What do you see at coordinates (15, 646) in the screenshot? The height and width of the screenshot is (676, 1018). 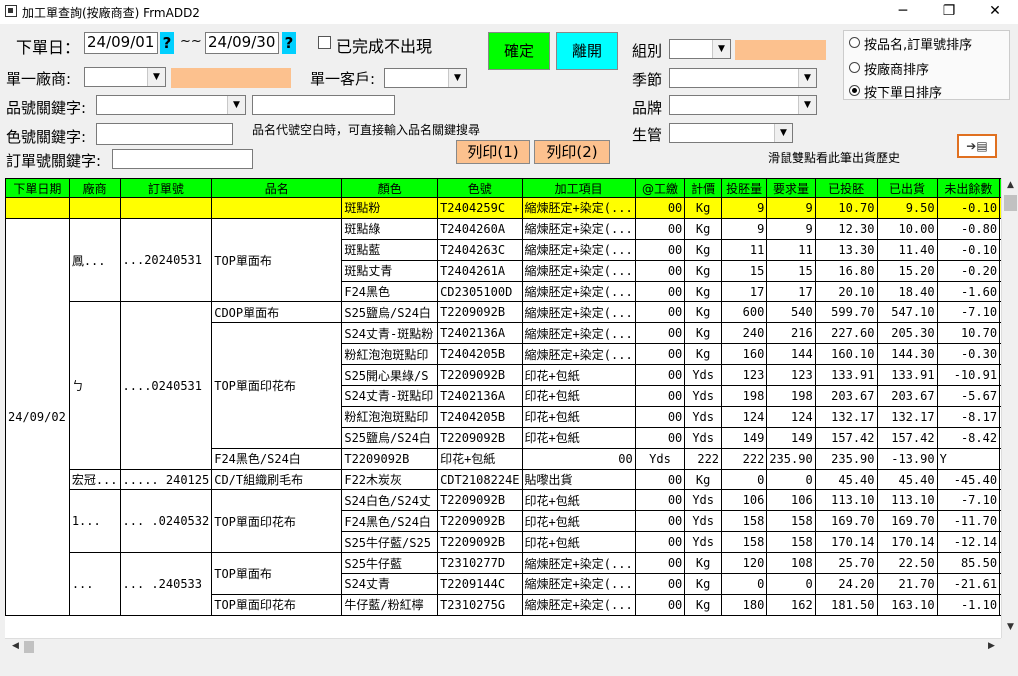 I see `scroll-left-icon: ◀` at bounding box center [15, 646].